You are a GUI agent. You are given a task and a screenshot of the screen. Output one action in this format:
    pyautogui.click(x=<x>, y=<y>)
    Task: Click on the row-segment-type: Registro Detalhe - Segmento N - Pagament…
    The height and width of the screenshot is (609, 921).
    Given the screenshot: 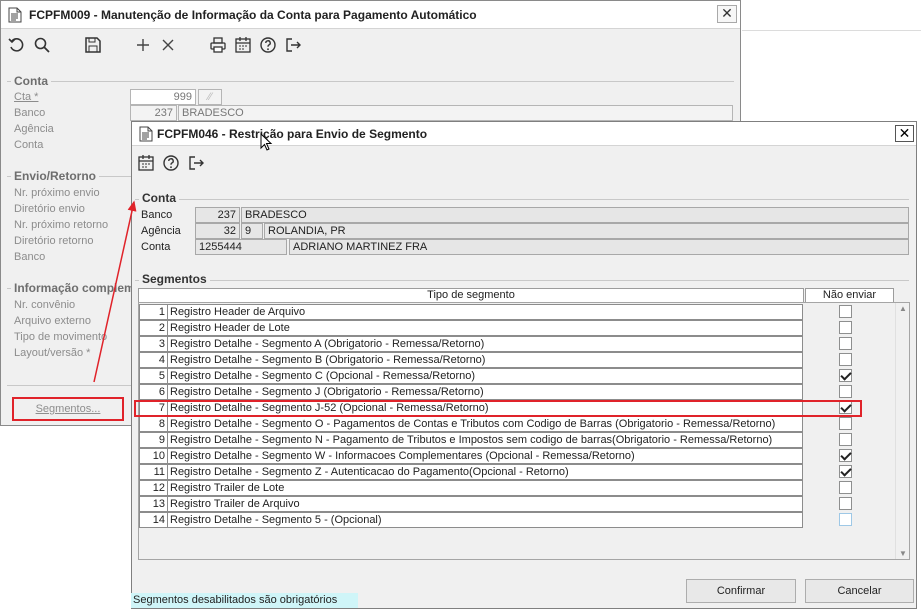 What is the action you would take?
    pyautogui.click(x=485, y=440)
    